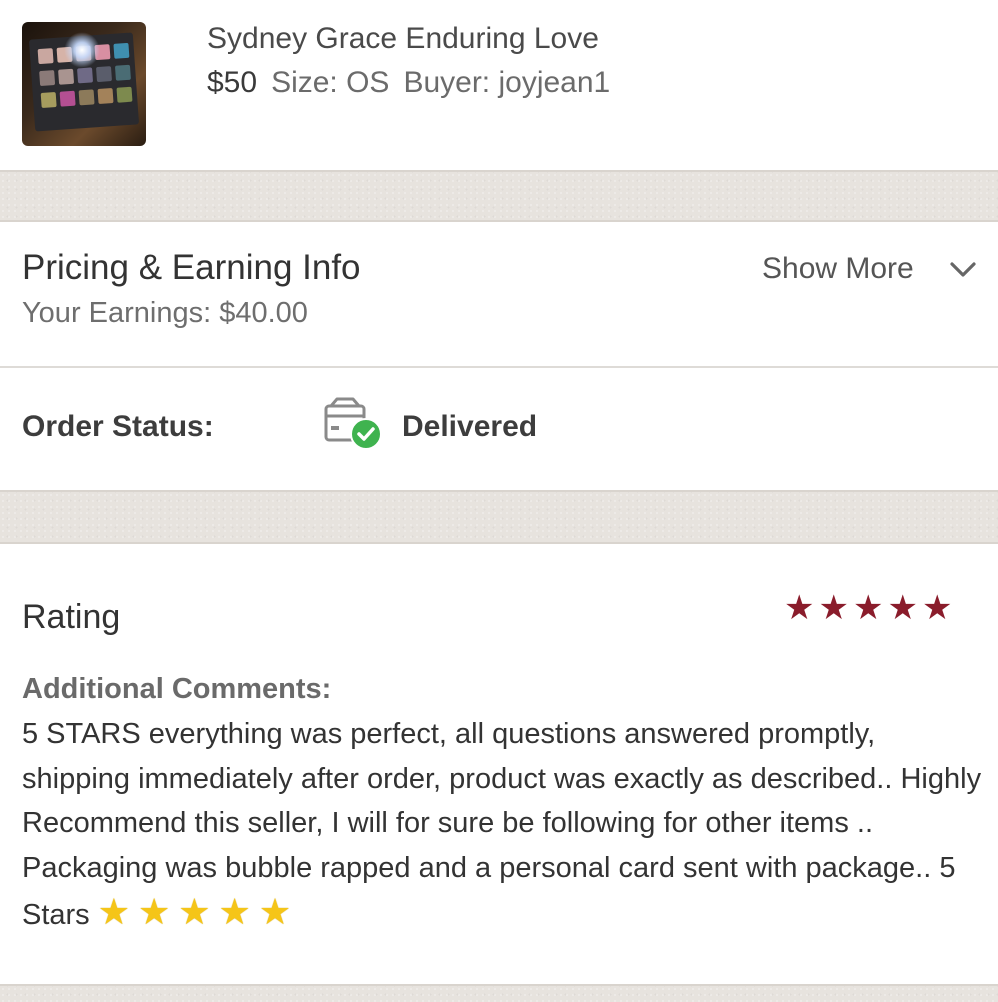 This screenshot has width=998, height=1002. What do you see at coordinates (177, 689) in the screenshot?
I see `additional-comments-label: Additional Comments:` at bounding box center [177, 689].